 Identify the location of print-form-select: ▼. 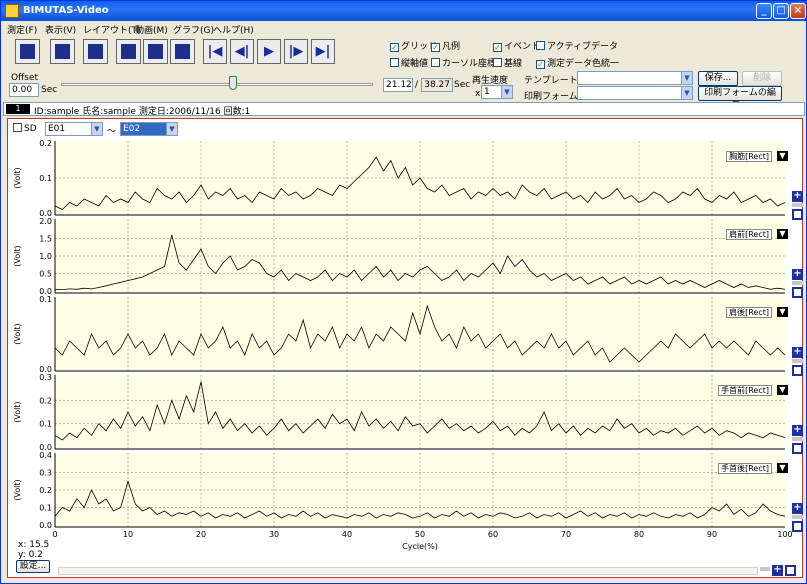
(635, 93).